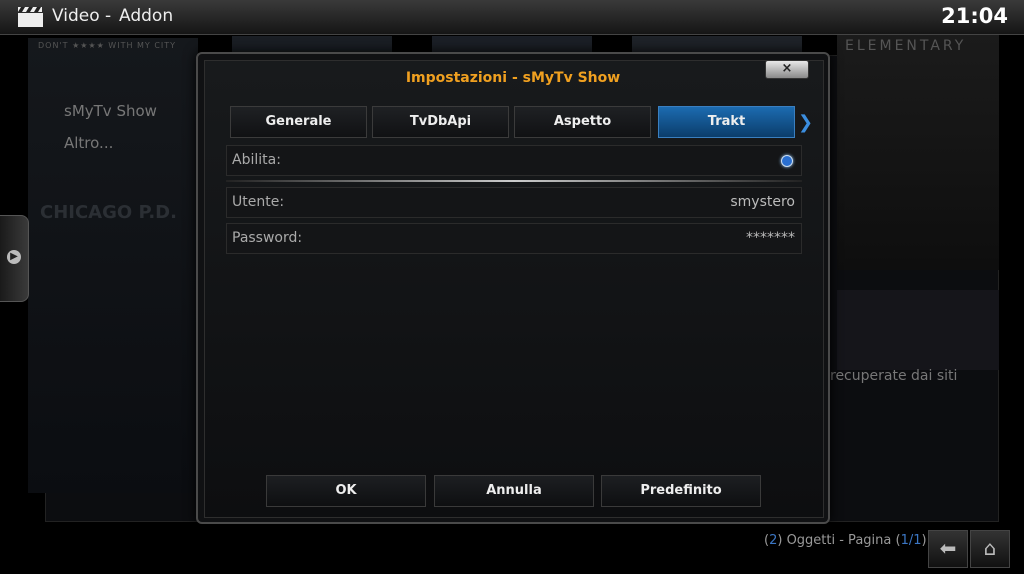  I want to click on dialog-title: Impostazioni - sMyTv Show, so click(513, 78).